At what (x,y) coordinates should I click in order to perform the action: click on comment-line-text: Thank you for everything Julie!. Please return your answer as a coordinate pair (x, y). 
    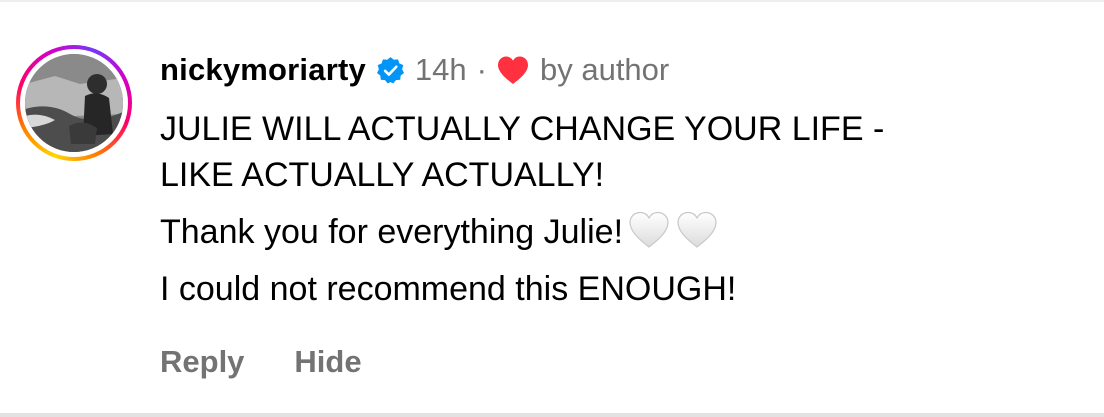
    Looking at the image, I should click on (392, 232).